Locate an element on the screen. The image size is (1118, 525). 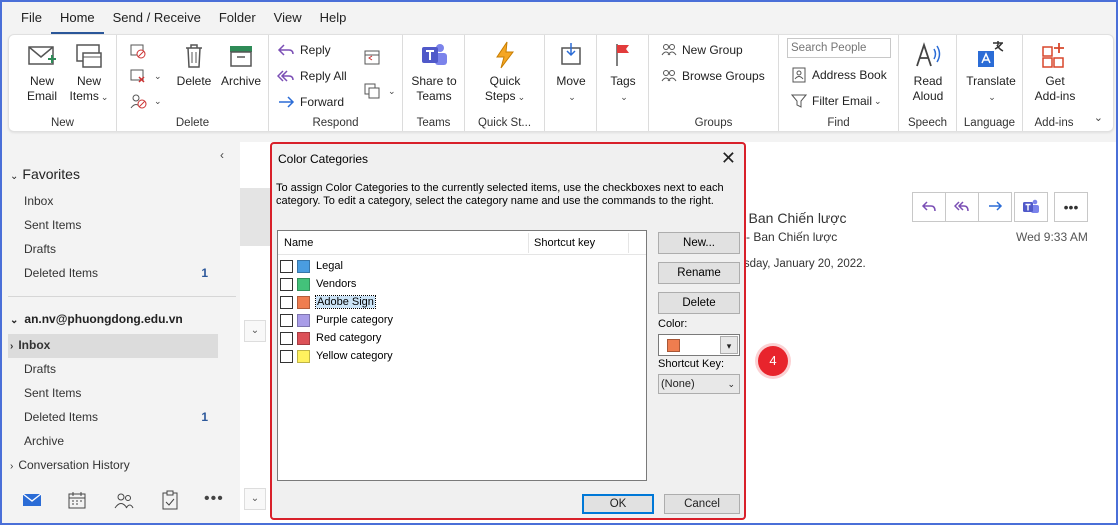
more-icon: ••• is located at coordinates (1071, 207).